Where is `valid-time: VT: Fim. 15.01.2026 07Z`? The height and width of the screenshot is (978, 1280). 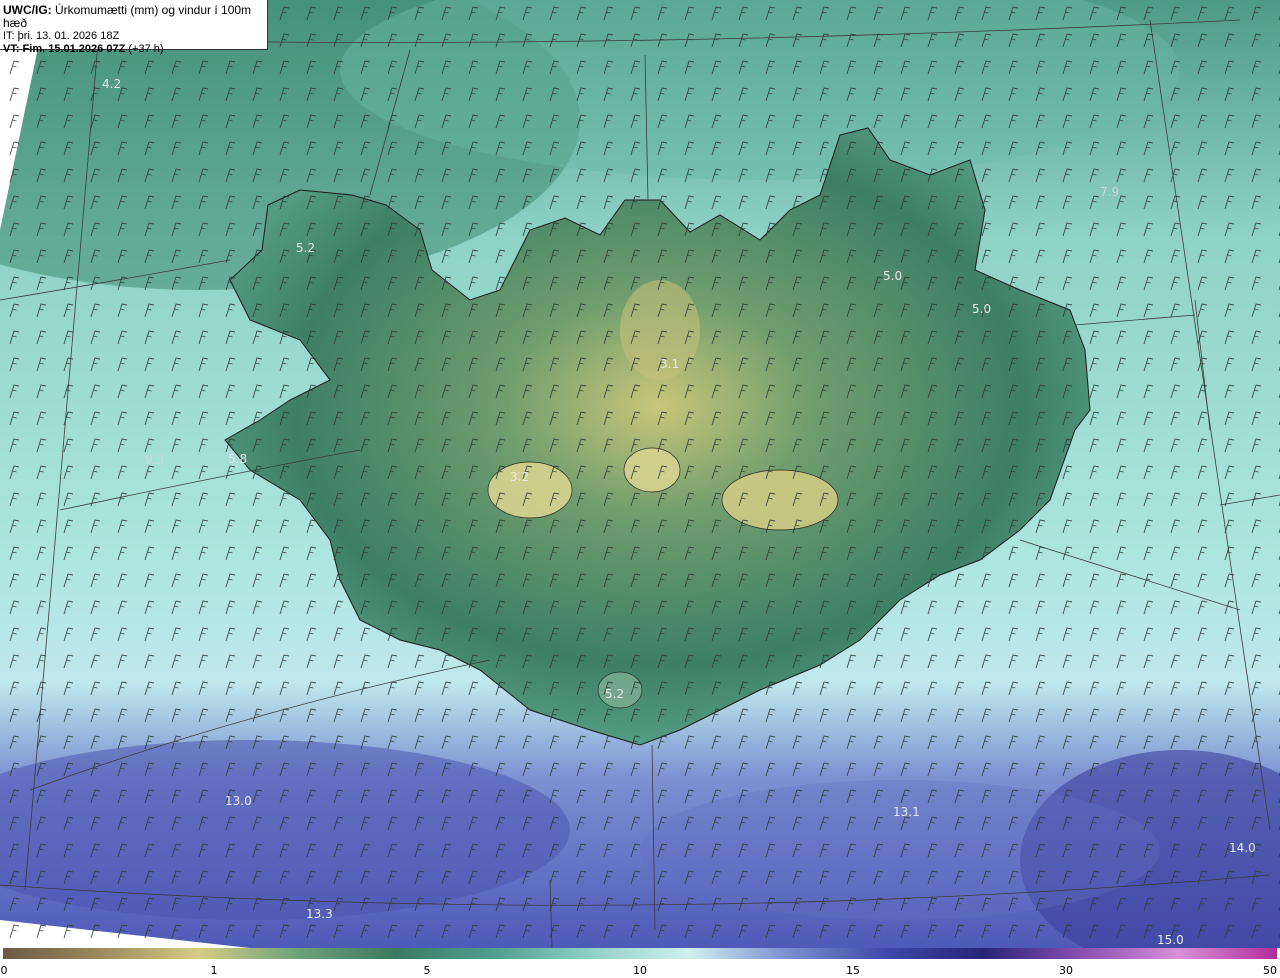 valid-time: VT: Fim. 15.01.2026 07Z is located at coordinates (64, 49).